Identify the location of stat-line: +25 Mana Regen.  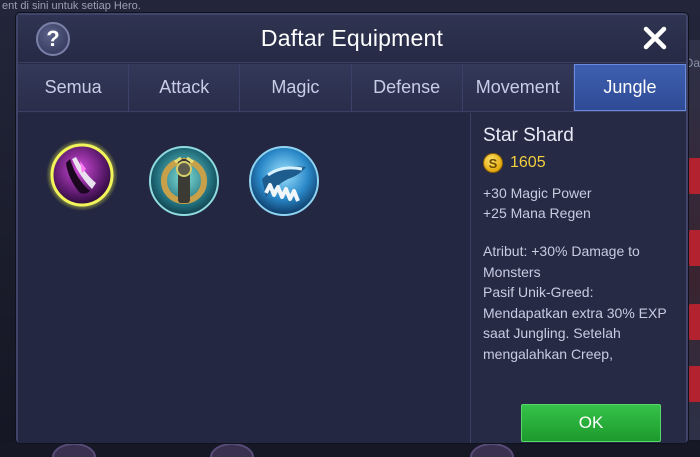
(537, 213).